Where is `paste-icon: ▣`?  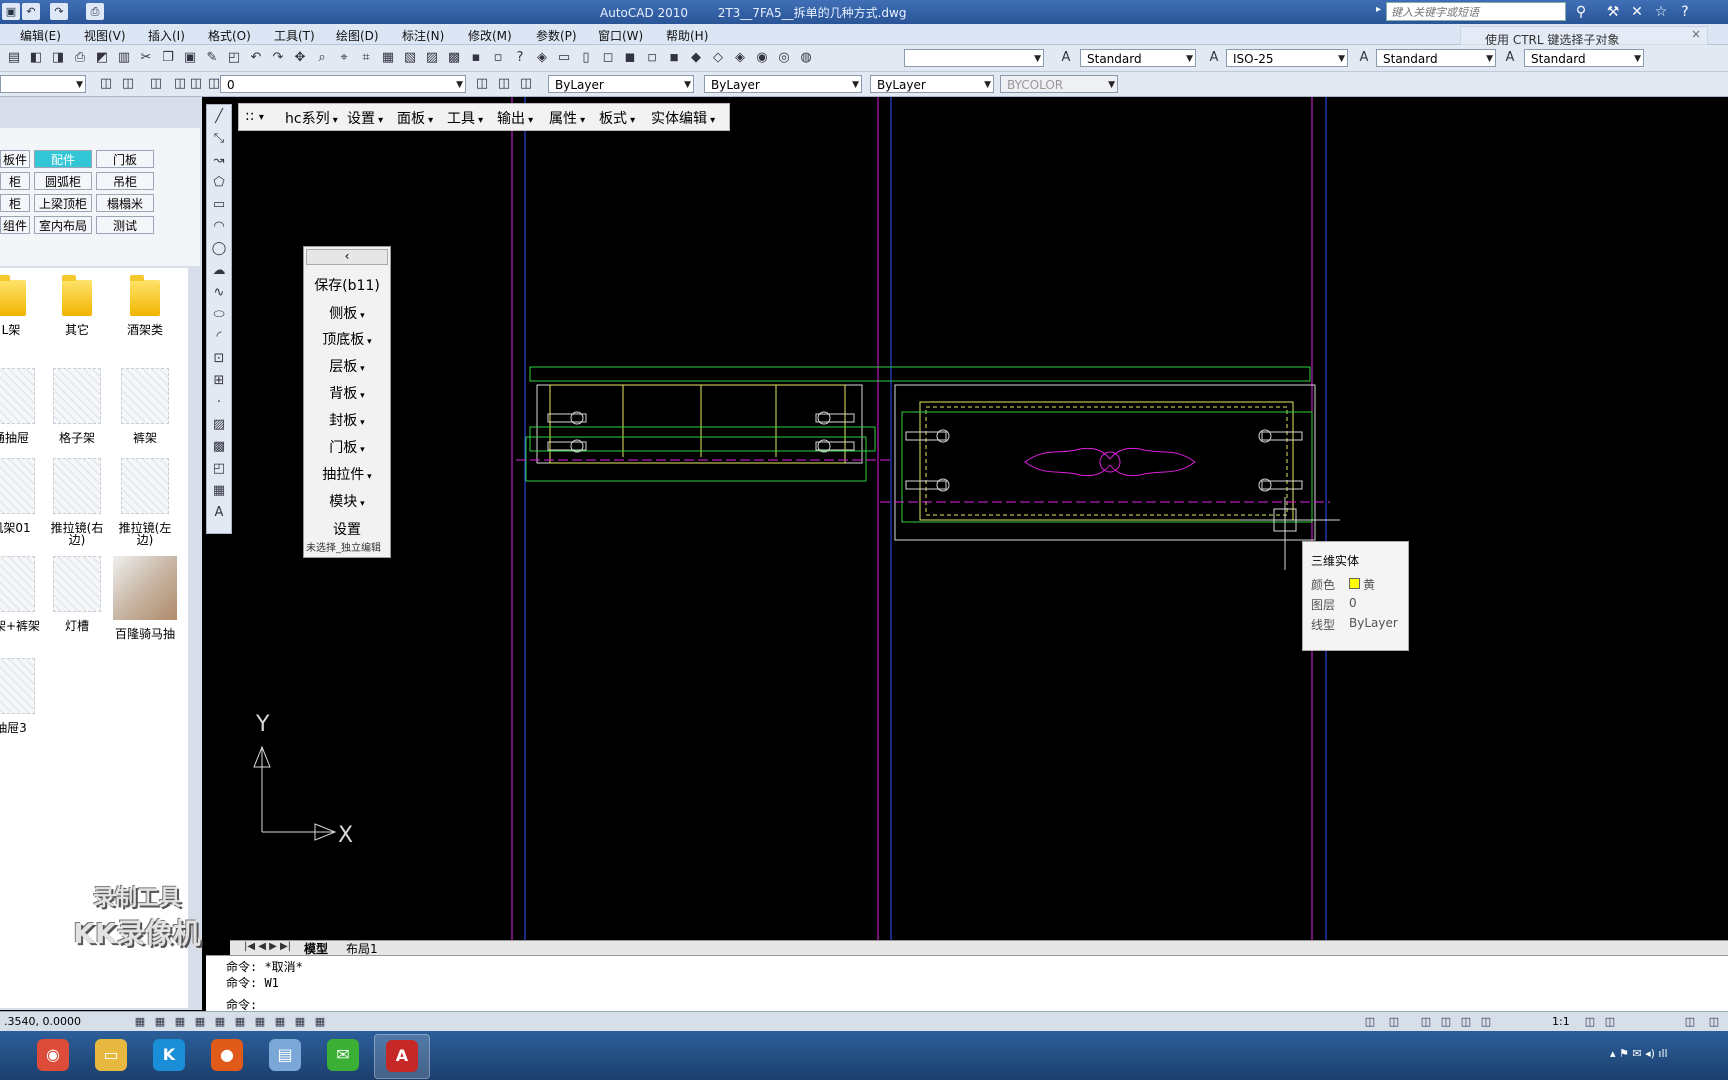 paste-icon: ▣ is located at coordinates (190, 58).